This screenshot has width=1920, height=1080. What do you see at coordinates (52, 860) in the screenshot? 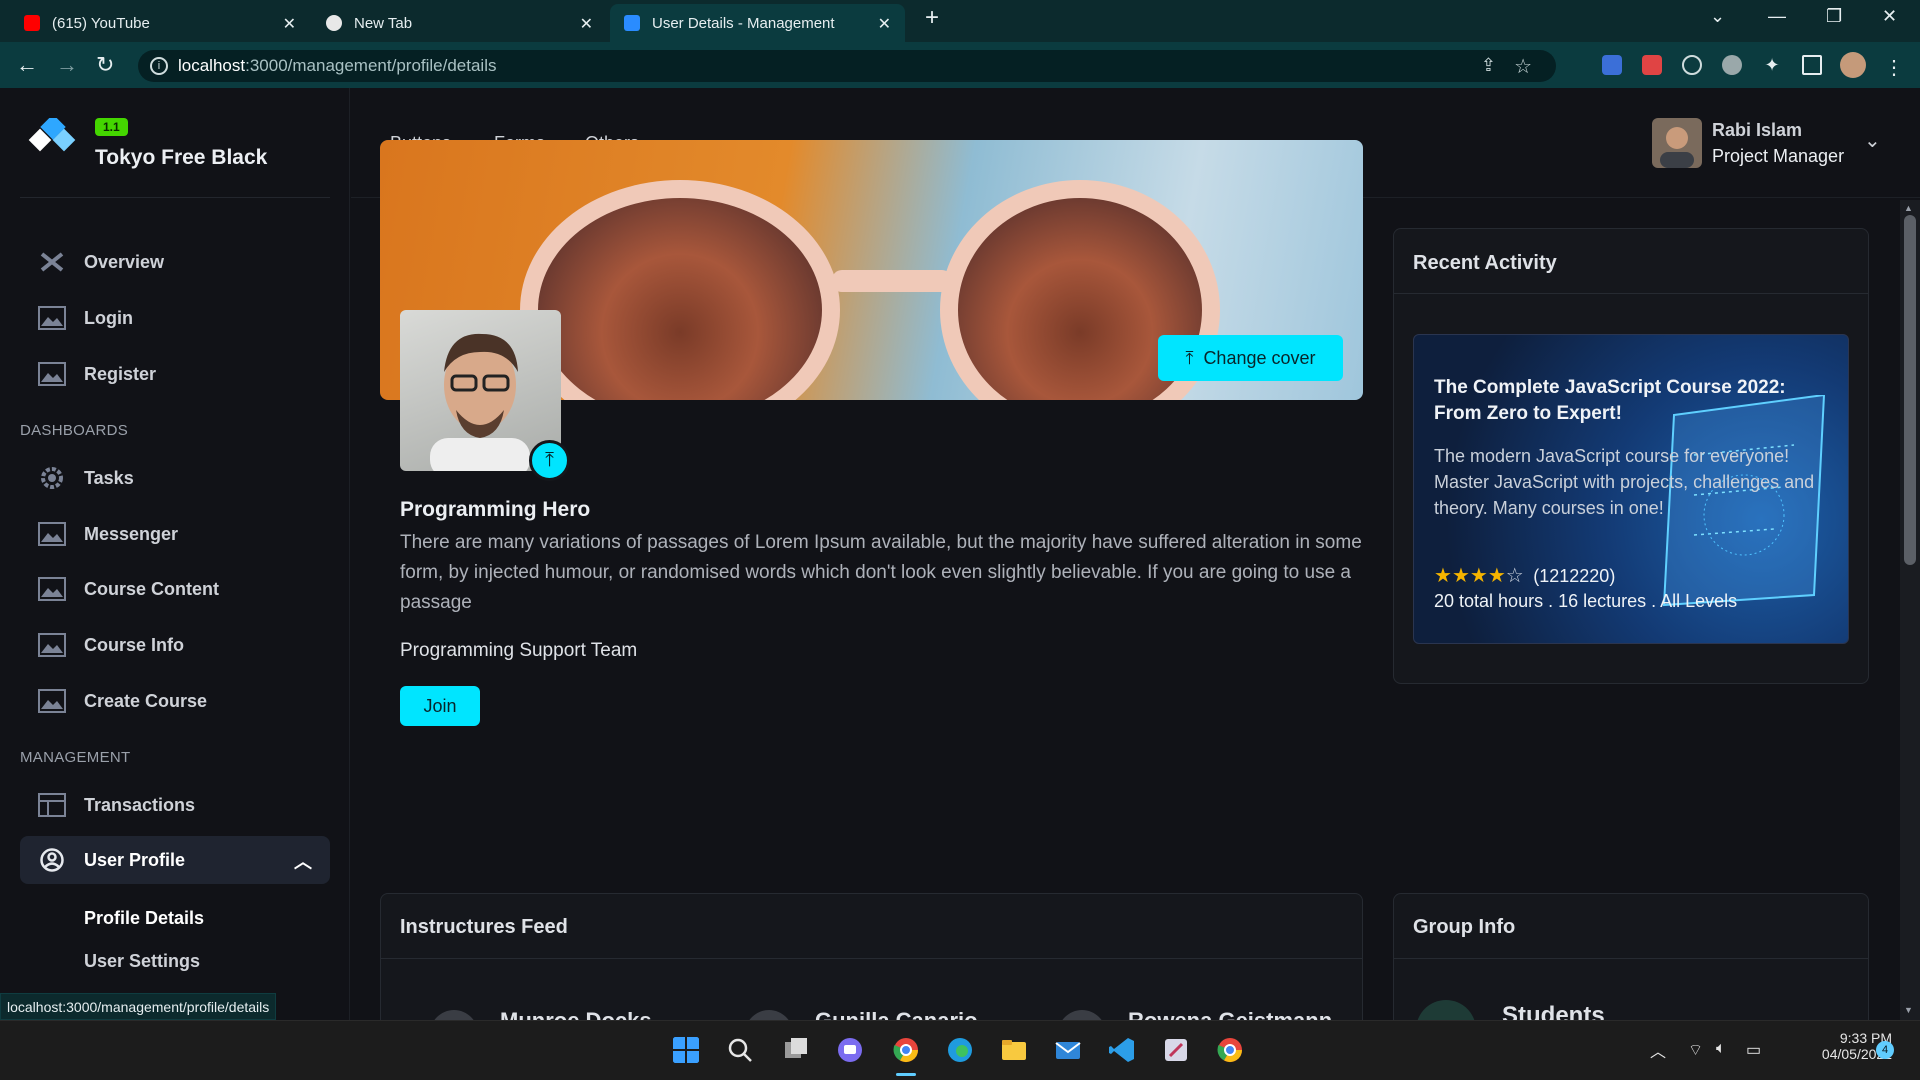
I see `account-circle-icon` at bounding box center [52, 860].